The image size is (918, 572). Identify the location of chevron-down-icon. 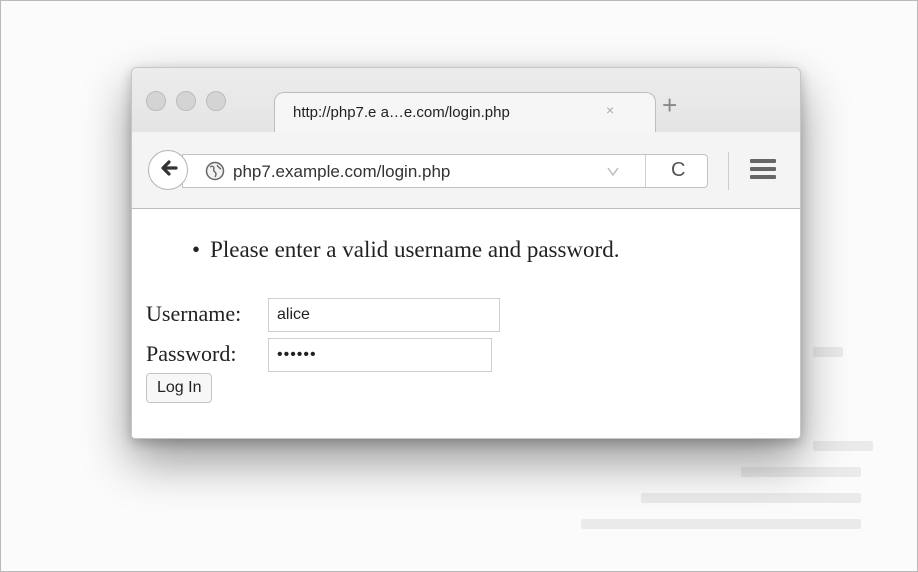
(613, 173).